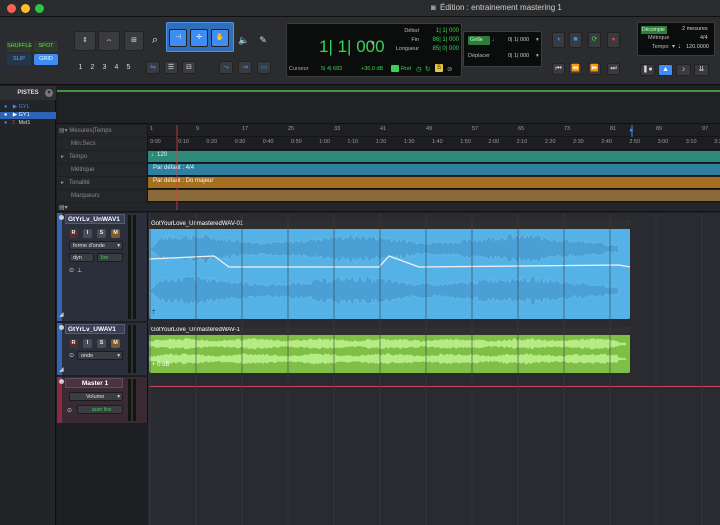 The width and height of the screenshot is (720, 525). I want to click on track-options-icon: ▤▾, so click(63, 207).